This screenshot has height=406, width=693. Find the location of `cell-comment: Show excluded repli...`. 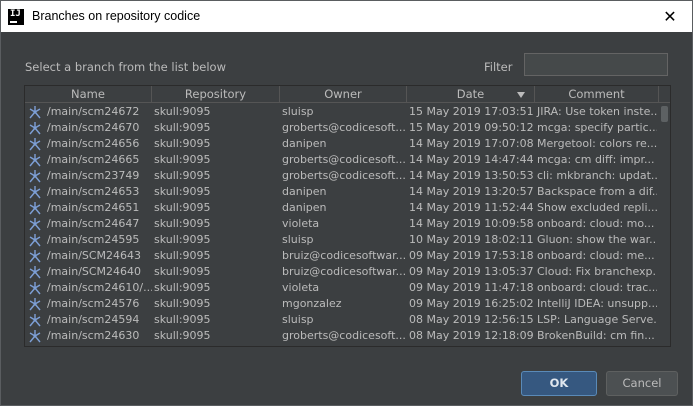

cell-comment: Show excluded repli... is located at coordinates (596, 208).